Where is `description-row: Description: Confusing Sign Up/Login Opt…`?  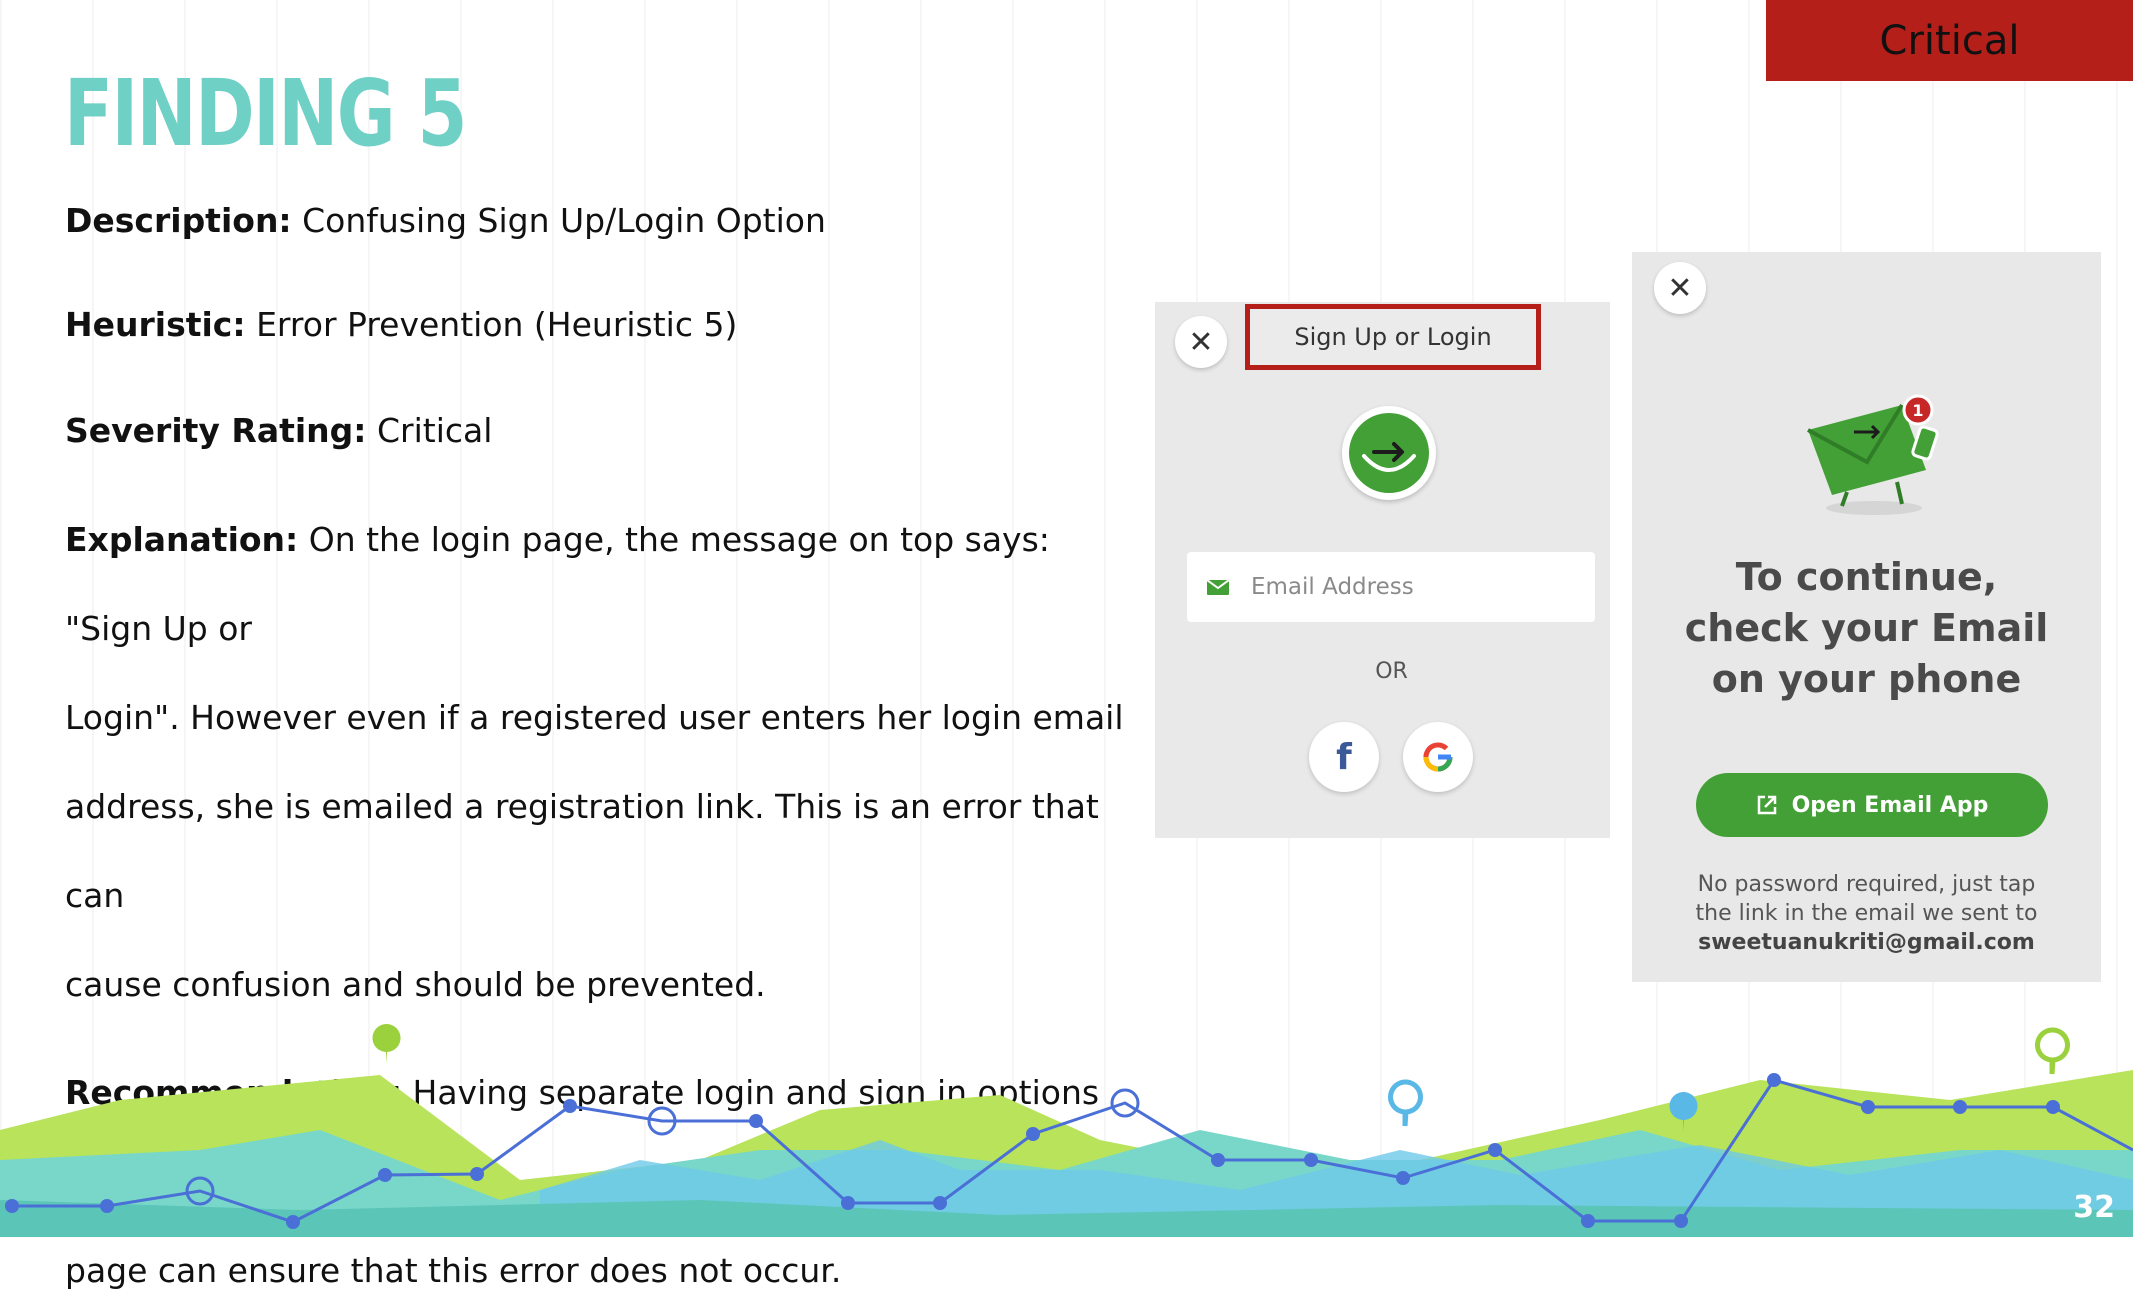
description-row: Description: Confusing Sign Up/Login Opt… is located at coordinates (595, 220).